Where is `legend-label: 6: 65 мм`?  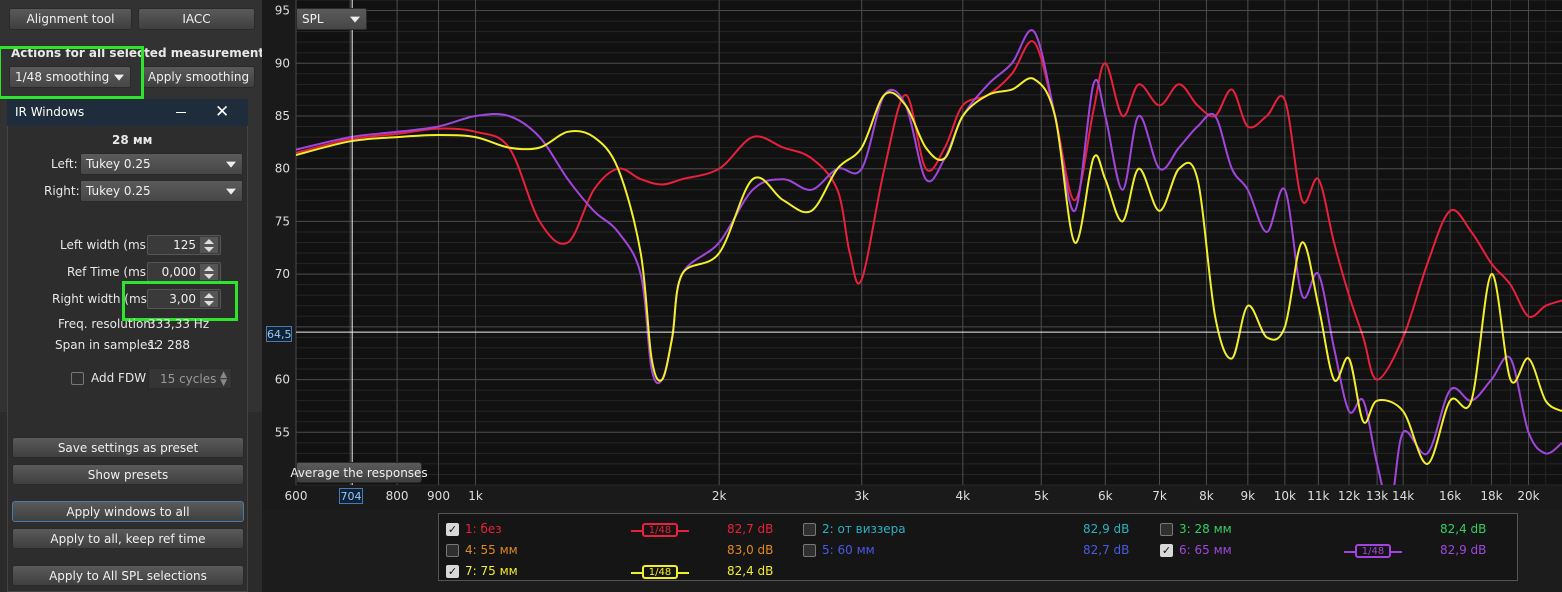 legend-label: 6: 65 мм is located at coordinates (1205, 550).